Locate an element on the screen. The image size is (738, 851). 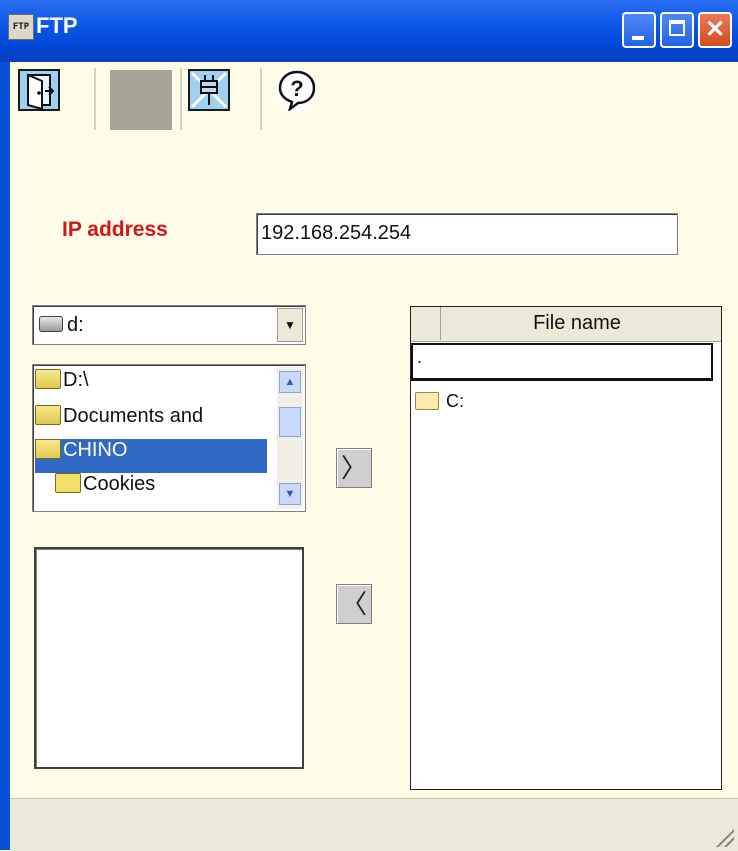
plug-disconnect-icon is located at coordinates (209, 90).